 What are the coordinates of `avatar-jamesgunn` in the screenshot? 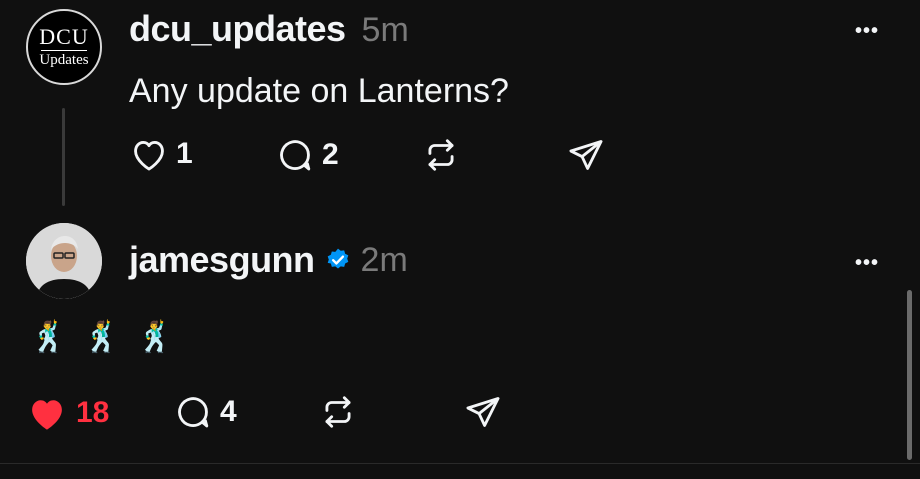 It's located at (64, 261).